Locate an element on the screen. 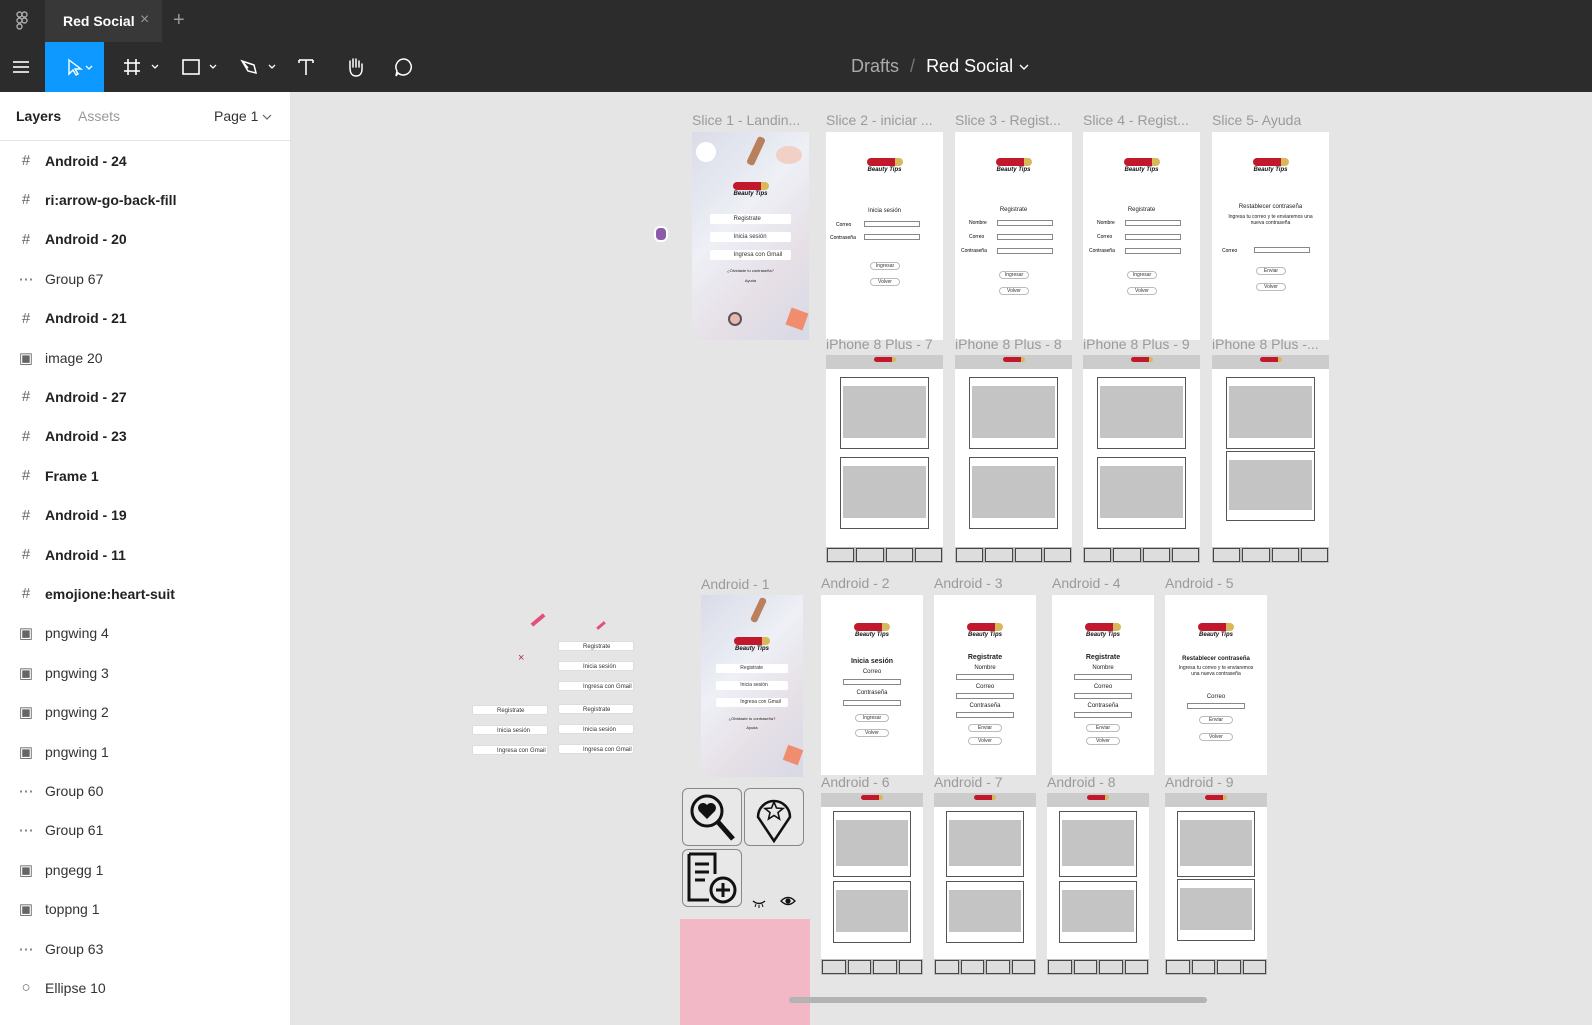  frame-label-android7: Android - 7 is located at coordinates (984, 782).